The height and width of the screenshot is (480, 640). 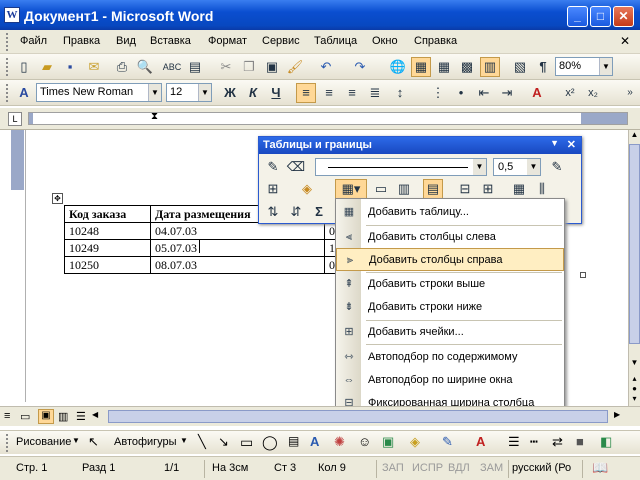 What do you see at coordinates (570, 93) in the screenshot?
I see `superscript-icon: x²` at bounding box center [570, 93].